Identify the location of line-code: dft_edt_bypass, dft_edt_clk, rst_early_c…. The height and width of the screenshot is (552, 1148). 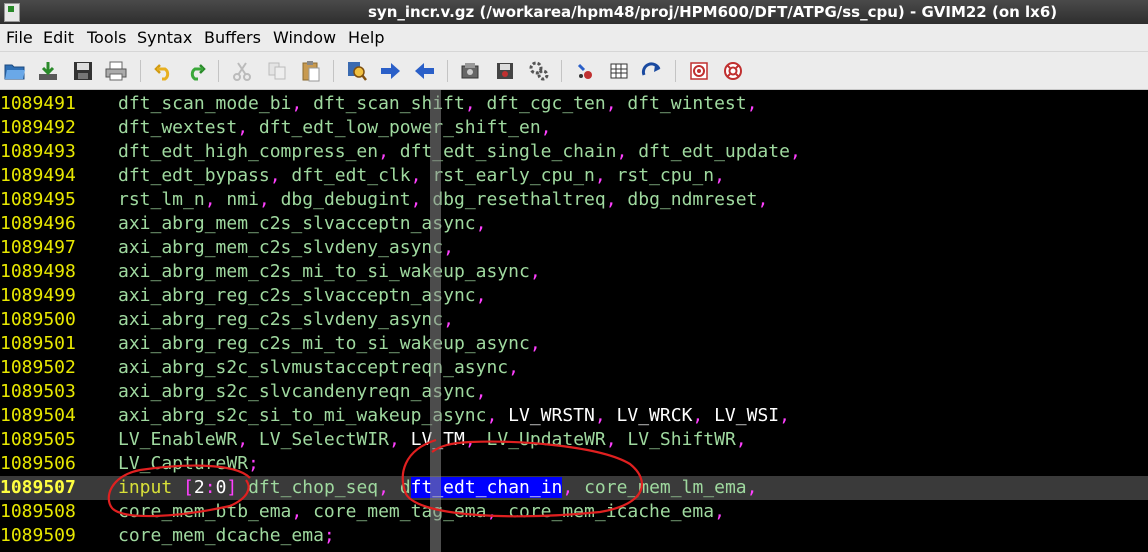
(421, 176).